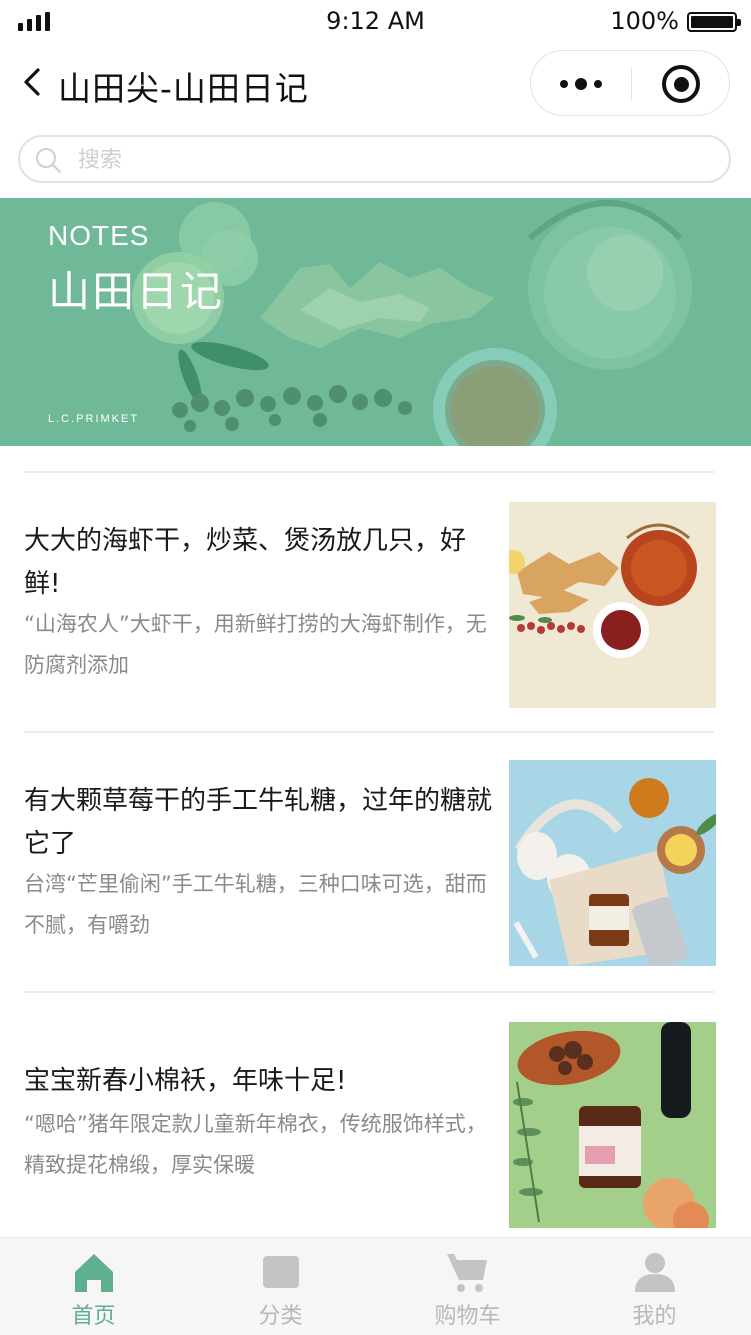 The image size is (751, 1335). What do you see at coordinates (255, 1144) in the screenshot?
I see `article-desc: “嗯哈”猪年限定款儿童新年棉衣，传统服饰样式，精致提花棉缎，厚实保暖` at bounding box center [255, 1144].